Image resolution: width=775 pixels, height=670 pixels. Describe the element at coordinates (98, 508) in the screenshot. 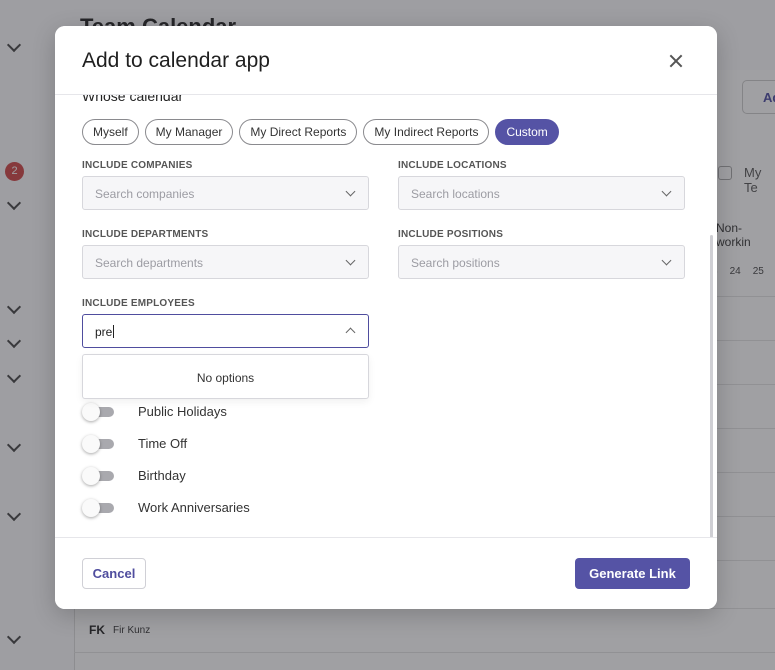

I see `work-anniversaries-toggle` at that location.